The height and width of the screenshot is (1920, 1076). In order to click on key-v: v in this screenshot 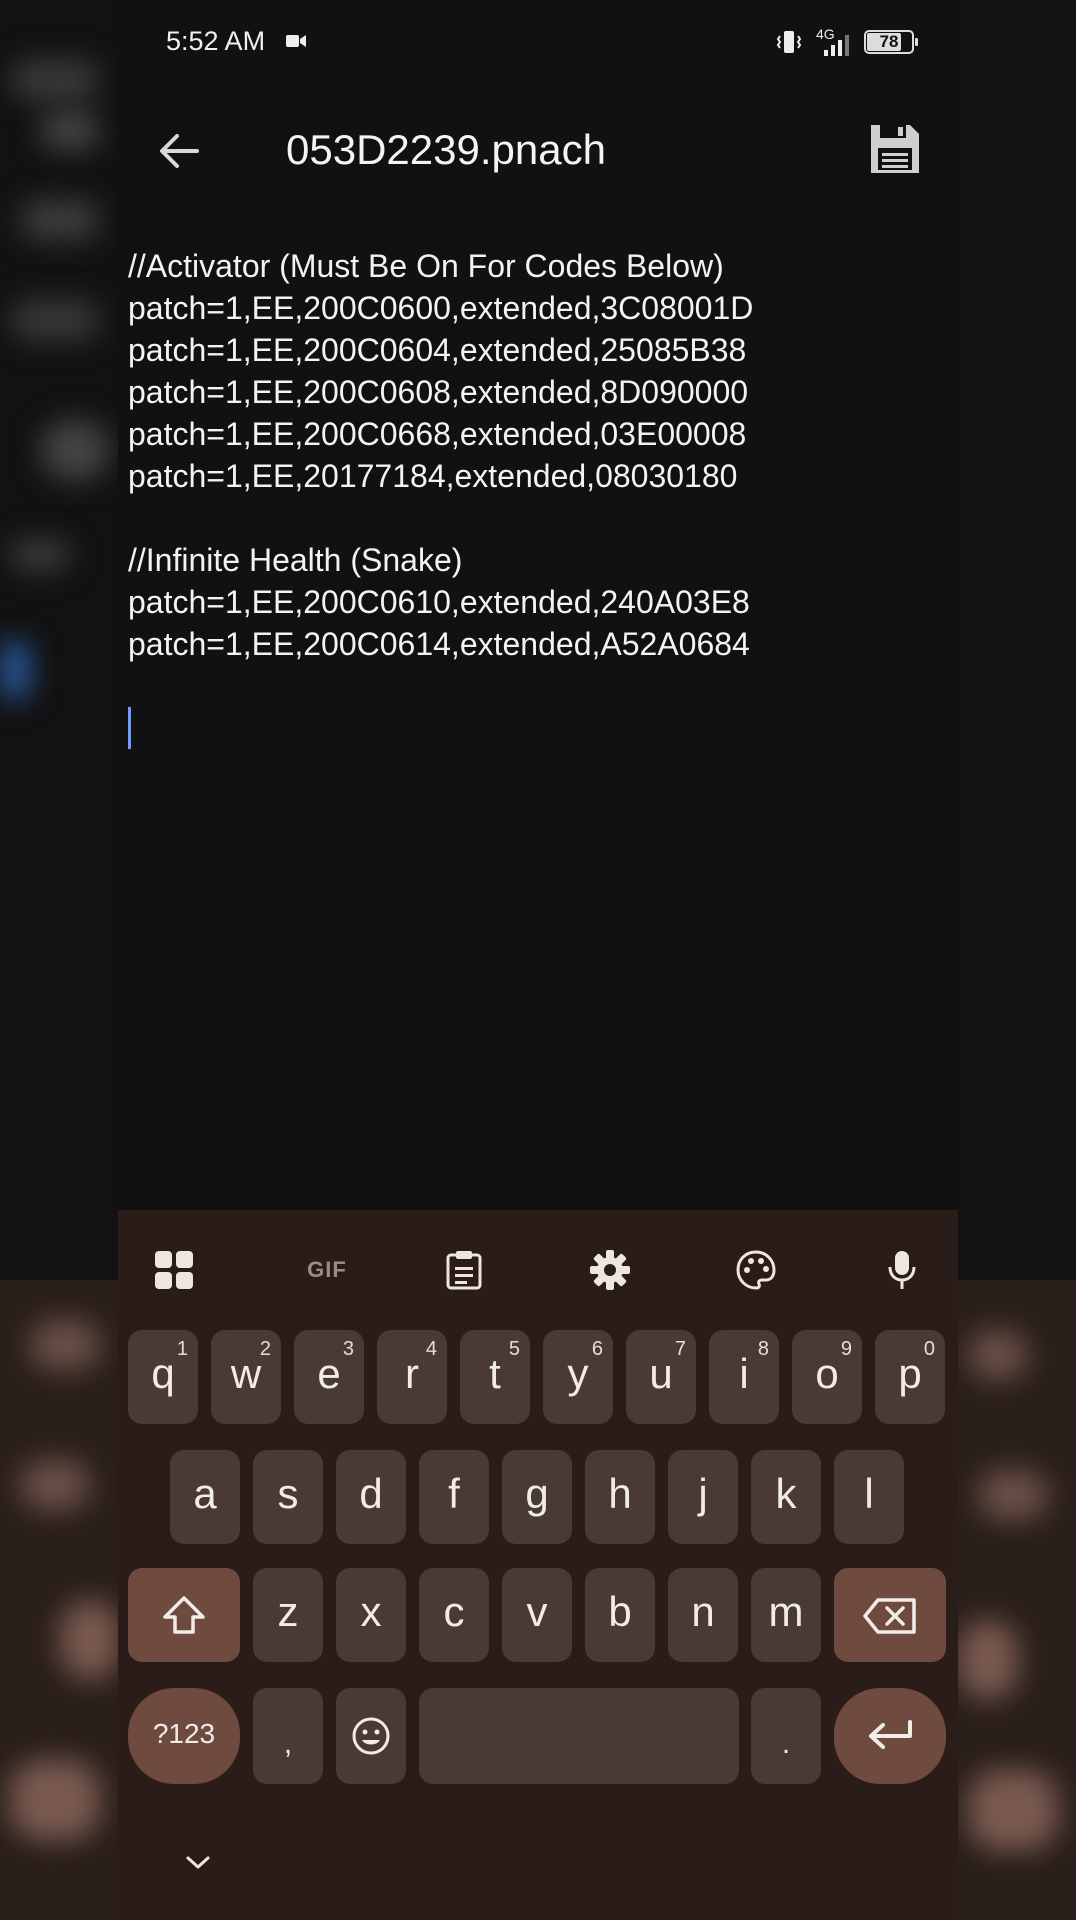, I will do `click(537, 1615)`.